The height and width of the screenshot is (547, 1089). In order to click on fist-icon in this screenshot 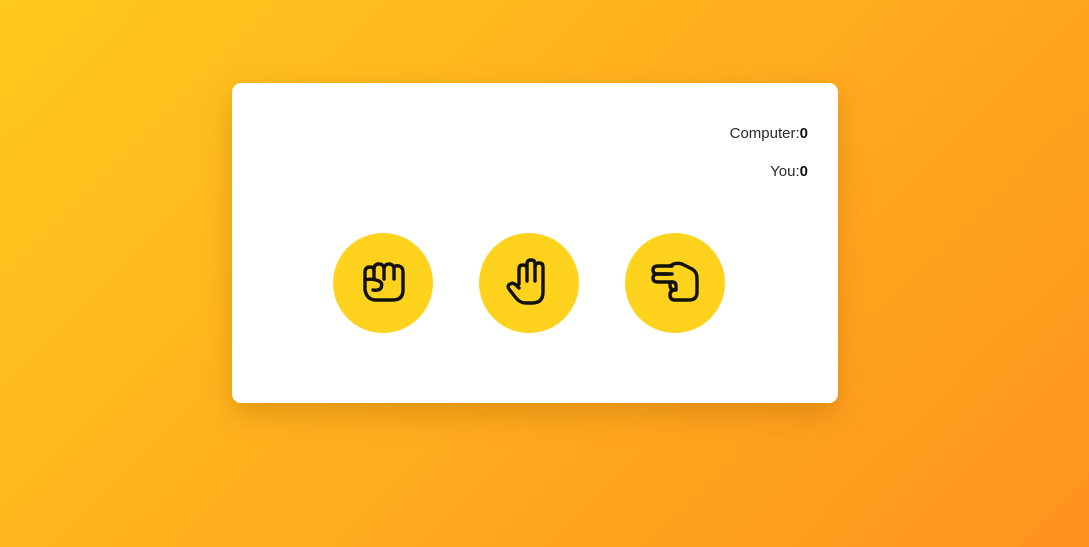, I will do `click(384, 282)`.